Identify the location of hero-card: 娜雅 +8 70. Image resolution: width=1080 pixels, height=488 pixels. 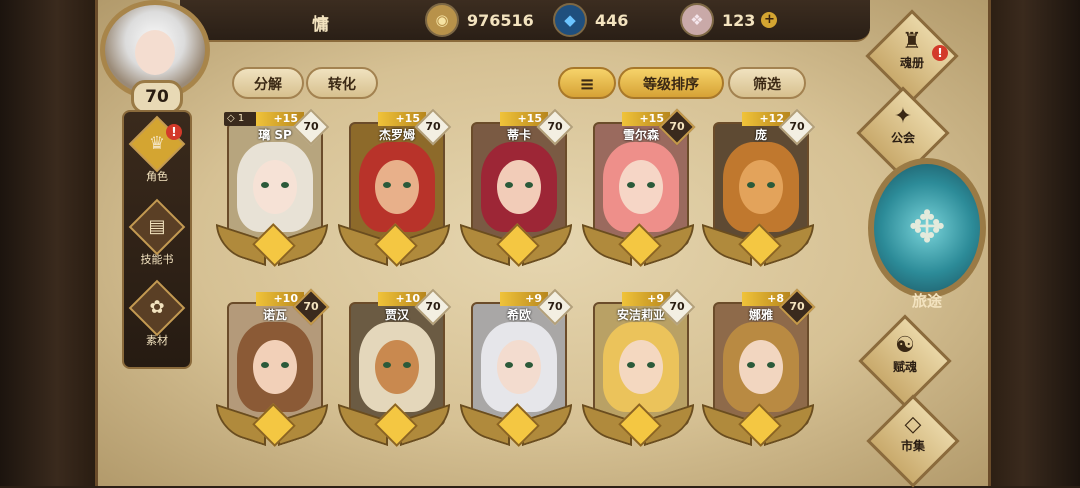
(759, 367).